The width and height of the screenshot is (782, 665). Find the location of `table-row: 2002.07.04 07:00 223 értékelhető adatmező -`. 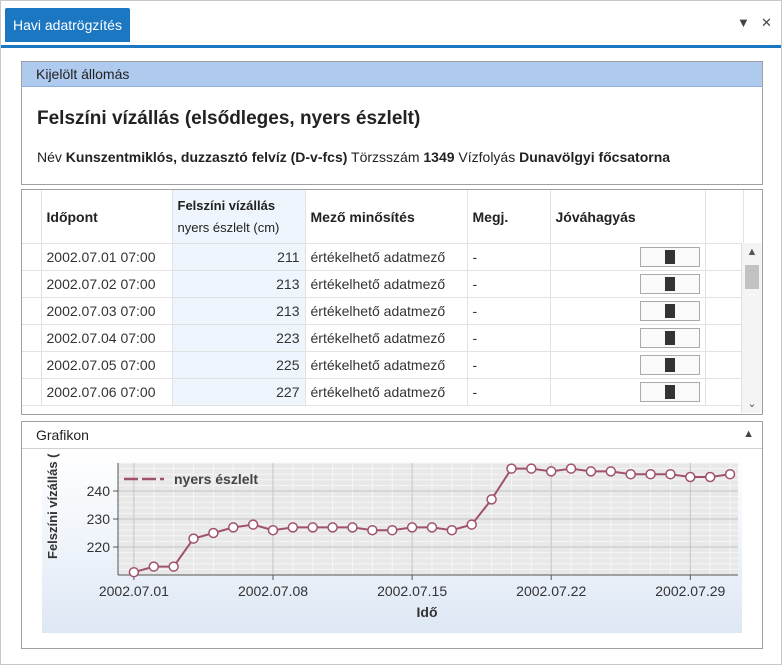

table-row: 2002.07.04 07:00 223 értékelhető adatmező - is located at coordinates (383, 338).